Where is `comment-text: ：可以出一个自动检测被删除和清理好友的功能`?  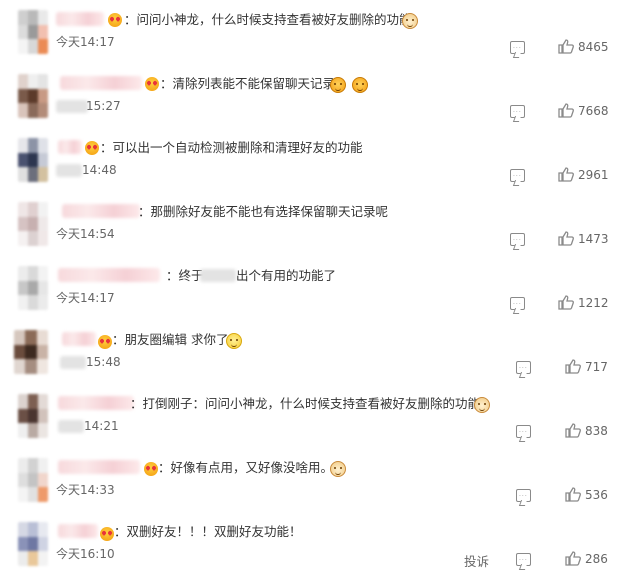 comment-text: ：可以出一个自动检测被删除和清理好友的功能 is located at coordinates (231, 147).